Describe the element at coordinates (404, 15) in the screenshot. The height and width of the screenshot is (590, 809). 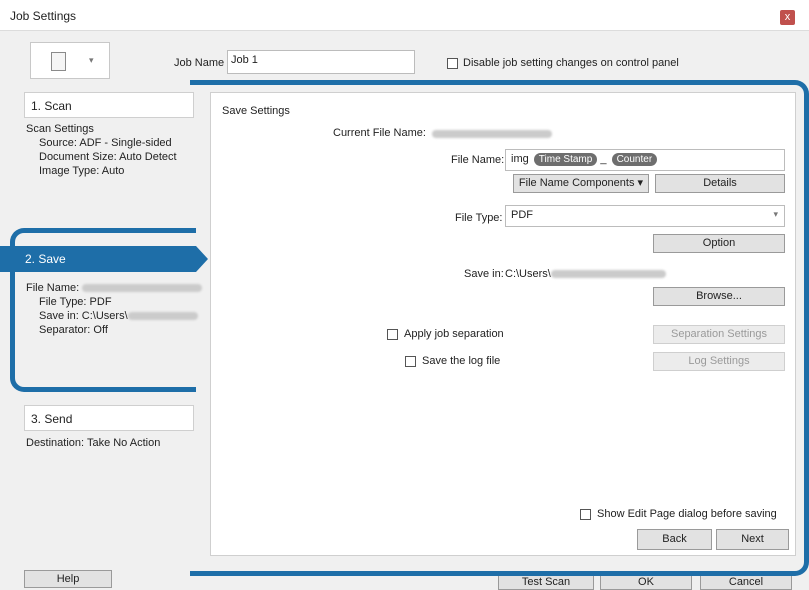
I see `title-bar` at that location.